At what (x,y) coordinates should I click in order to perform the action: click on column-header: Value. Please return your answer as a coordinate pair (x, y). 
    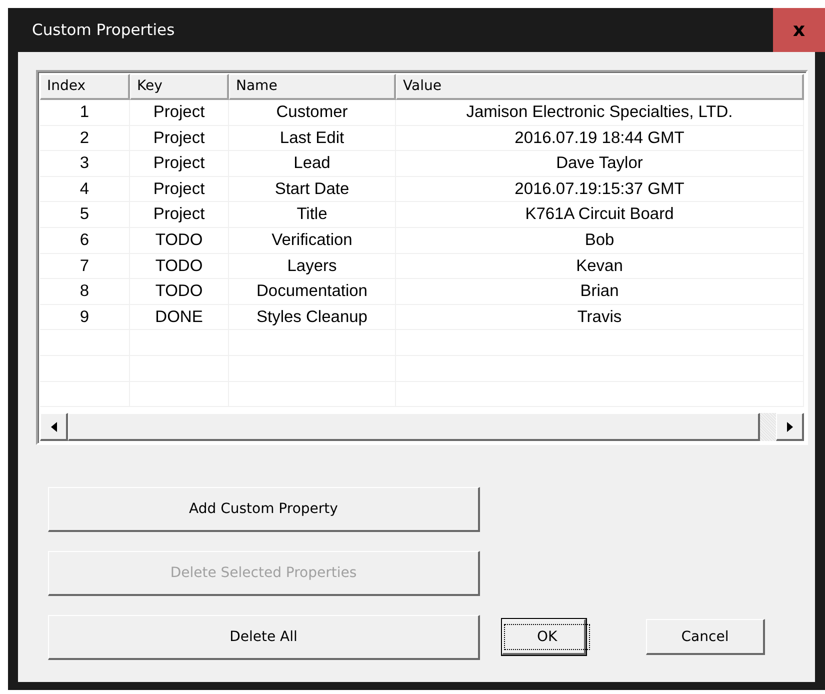
    Looking at the image, I should click on (600, 87).